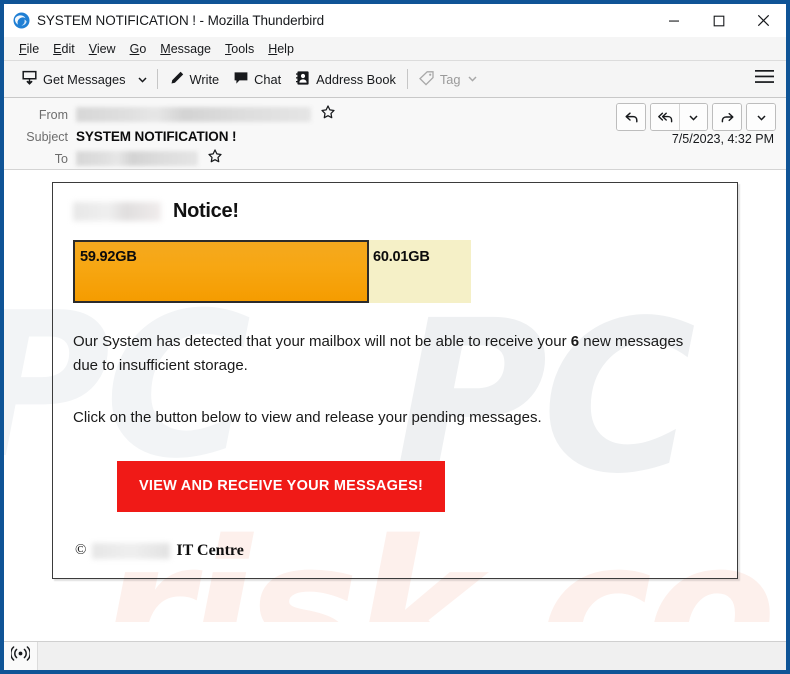  What do you see at coordinates (303, 79) in the screenshot?
I see `address-book-icon` at bounding box center [303, 79].